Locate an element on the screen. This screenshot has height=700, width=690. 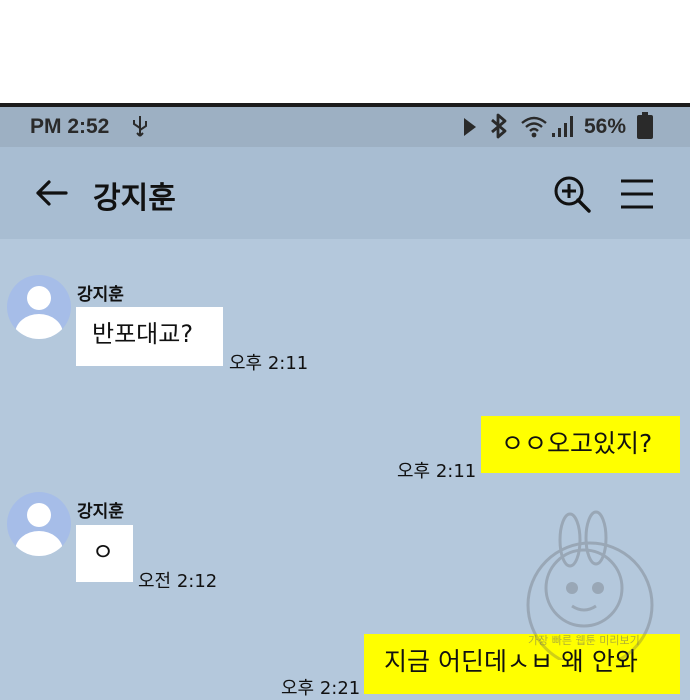
signal-icon is located at coordinates (564, 128).